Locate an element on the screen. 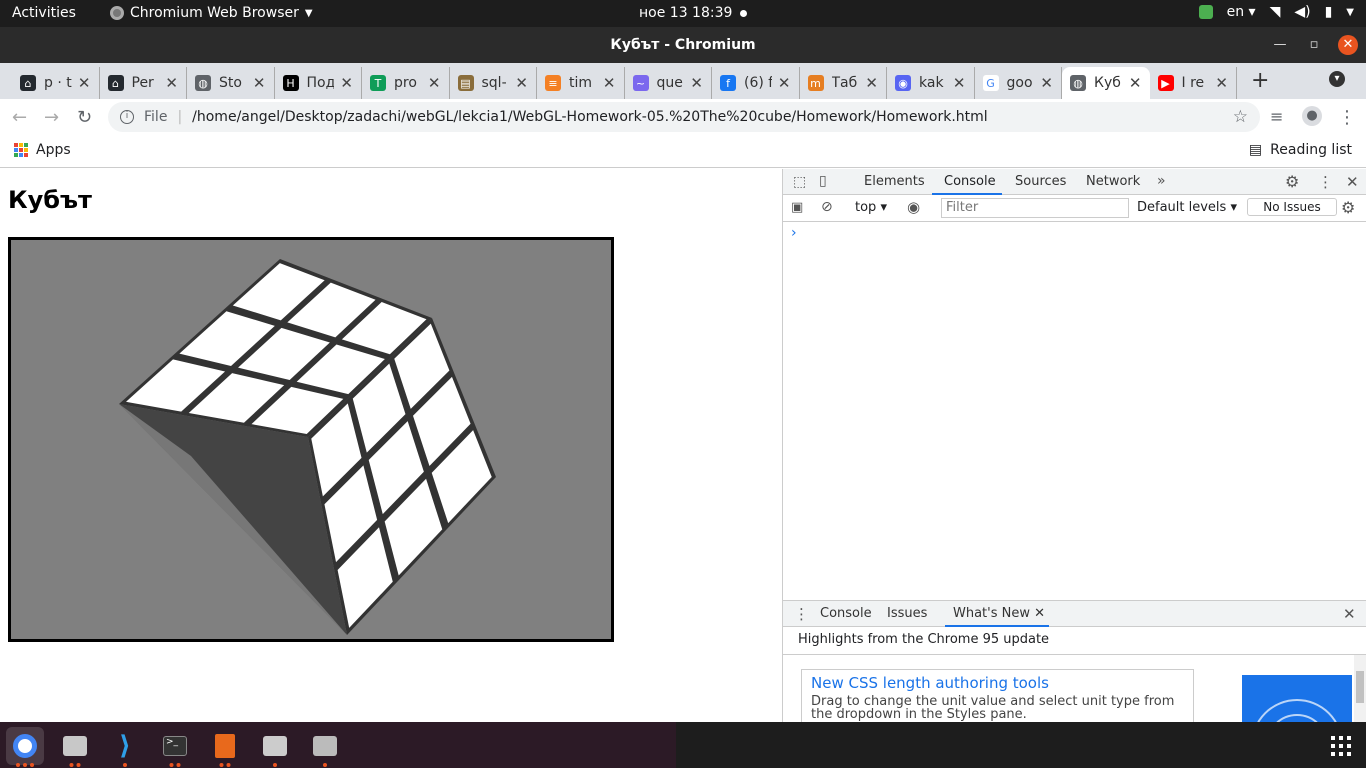 The height and width of the screenshot is (768, 1366). inspect-element-icon: ⬚ is located at coordinates (799, 182).